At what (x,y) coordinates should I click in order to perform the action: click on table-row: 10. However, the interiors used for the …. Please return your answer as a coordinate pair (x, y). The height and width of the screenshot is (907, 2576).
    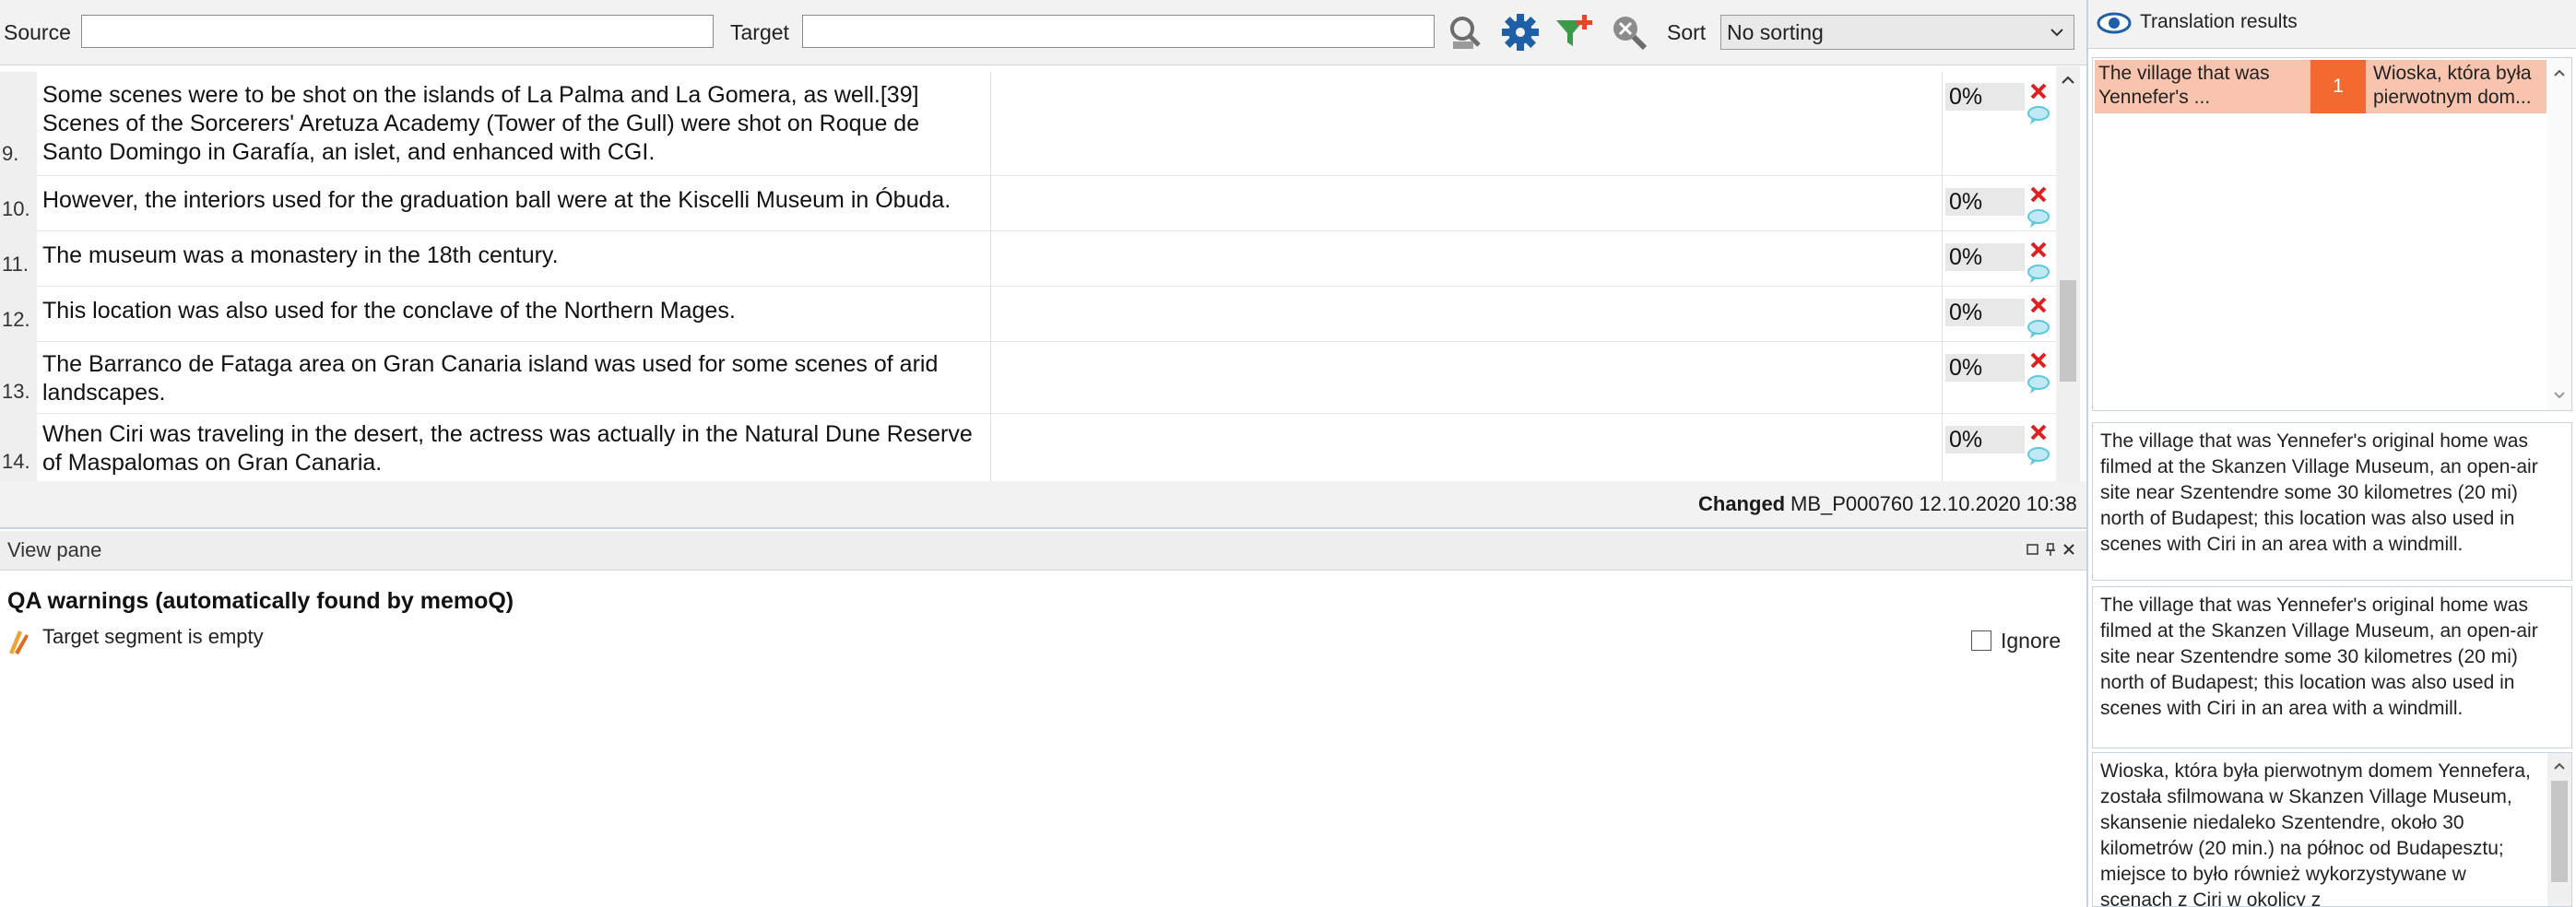
    Looking at the image, I should click on (1028, 203).